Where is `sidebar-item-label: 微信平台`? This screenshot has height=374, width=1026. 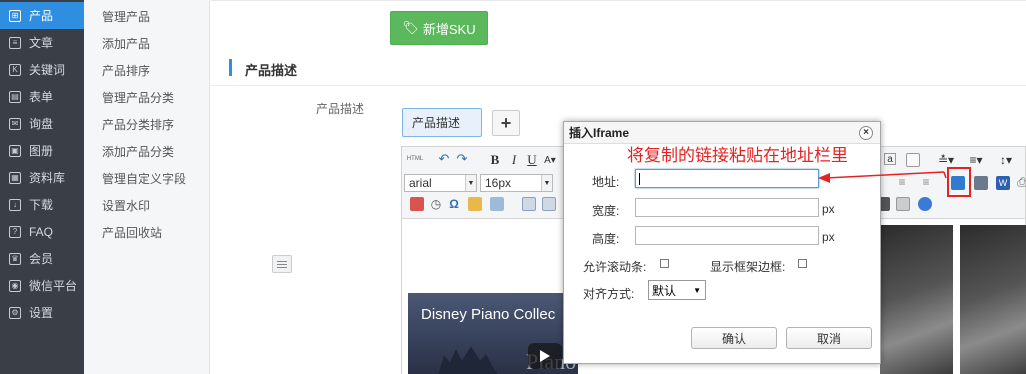 sidebar-item-label: 微信平台 is located at coordinates (53, 286).